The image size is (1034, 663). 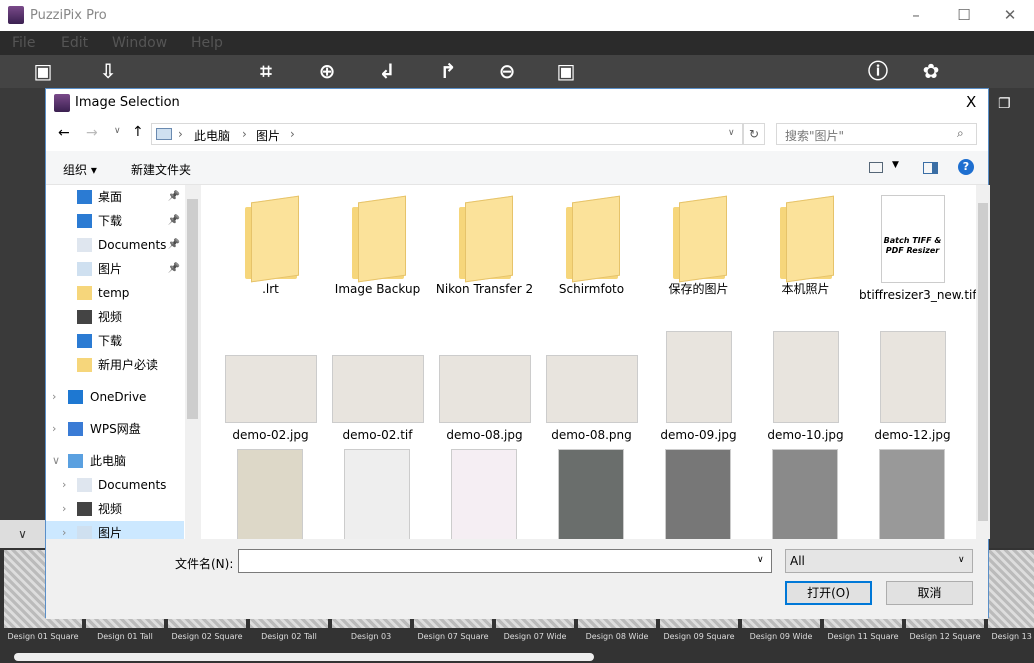 What do you see at coordinates (115, 365) in the screenshot?
I see `nav-item: 新用户必读` at bounding box center [115, 365].